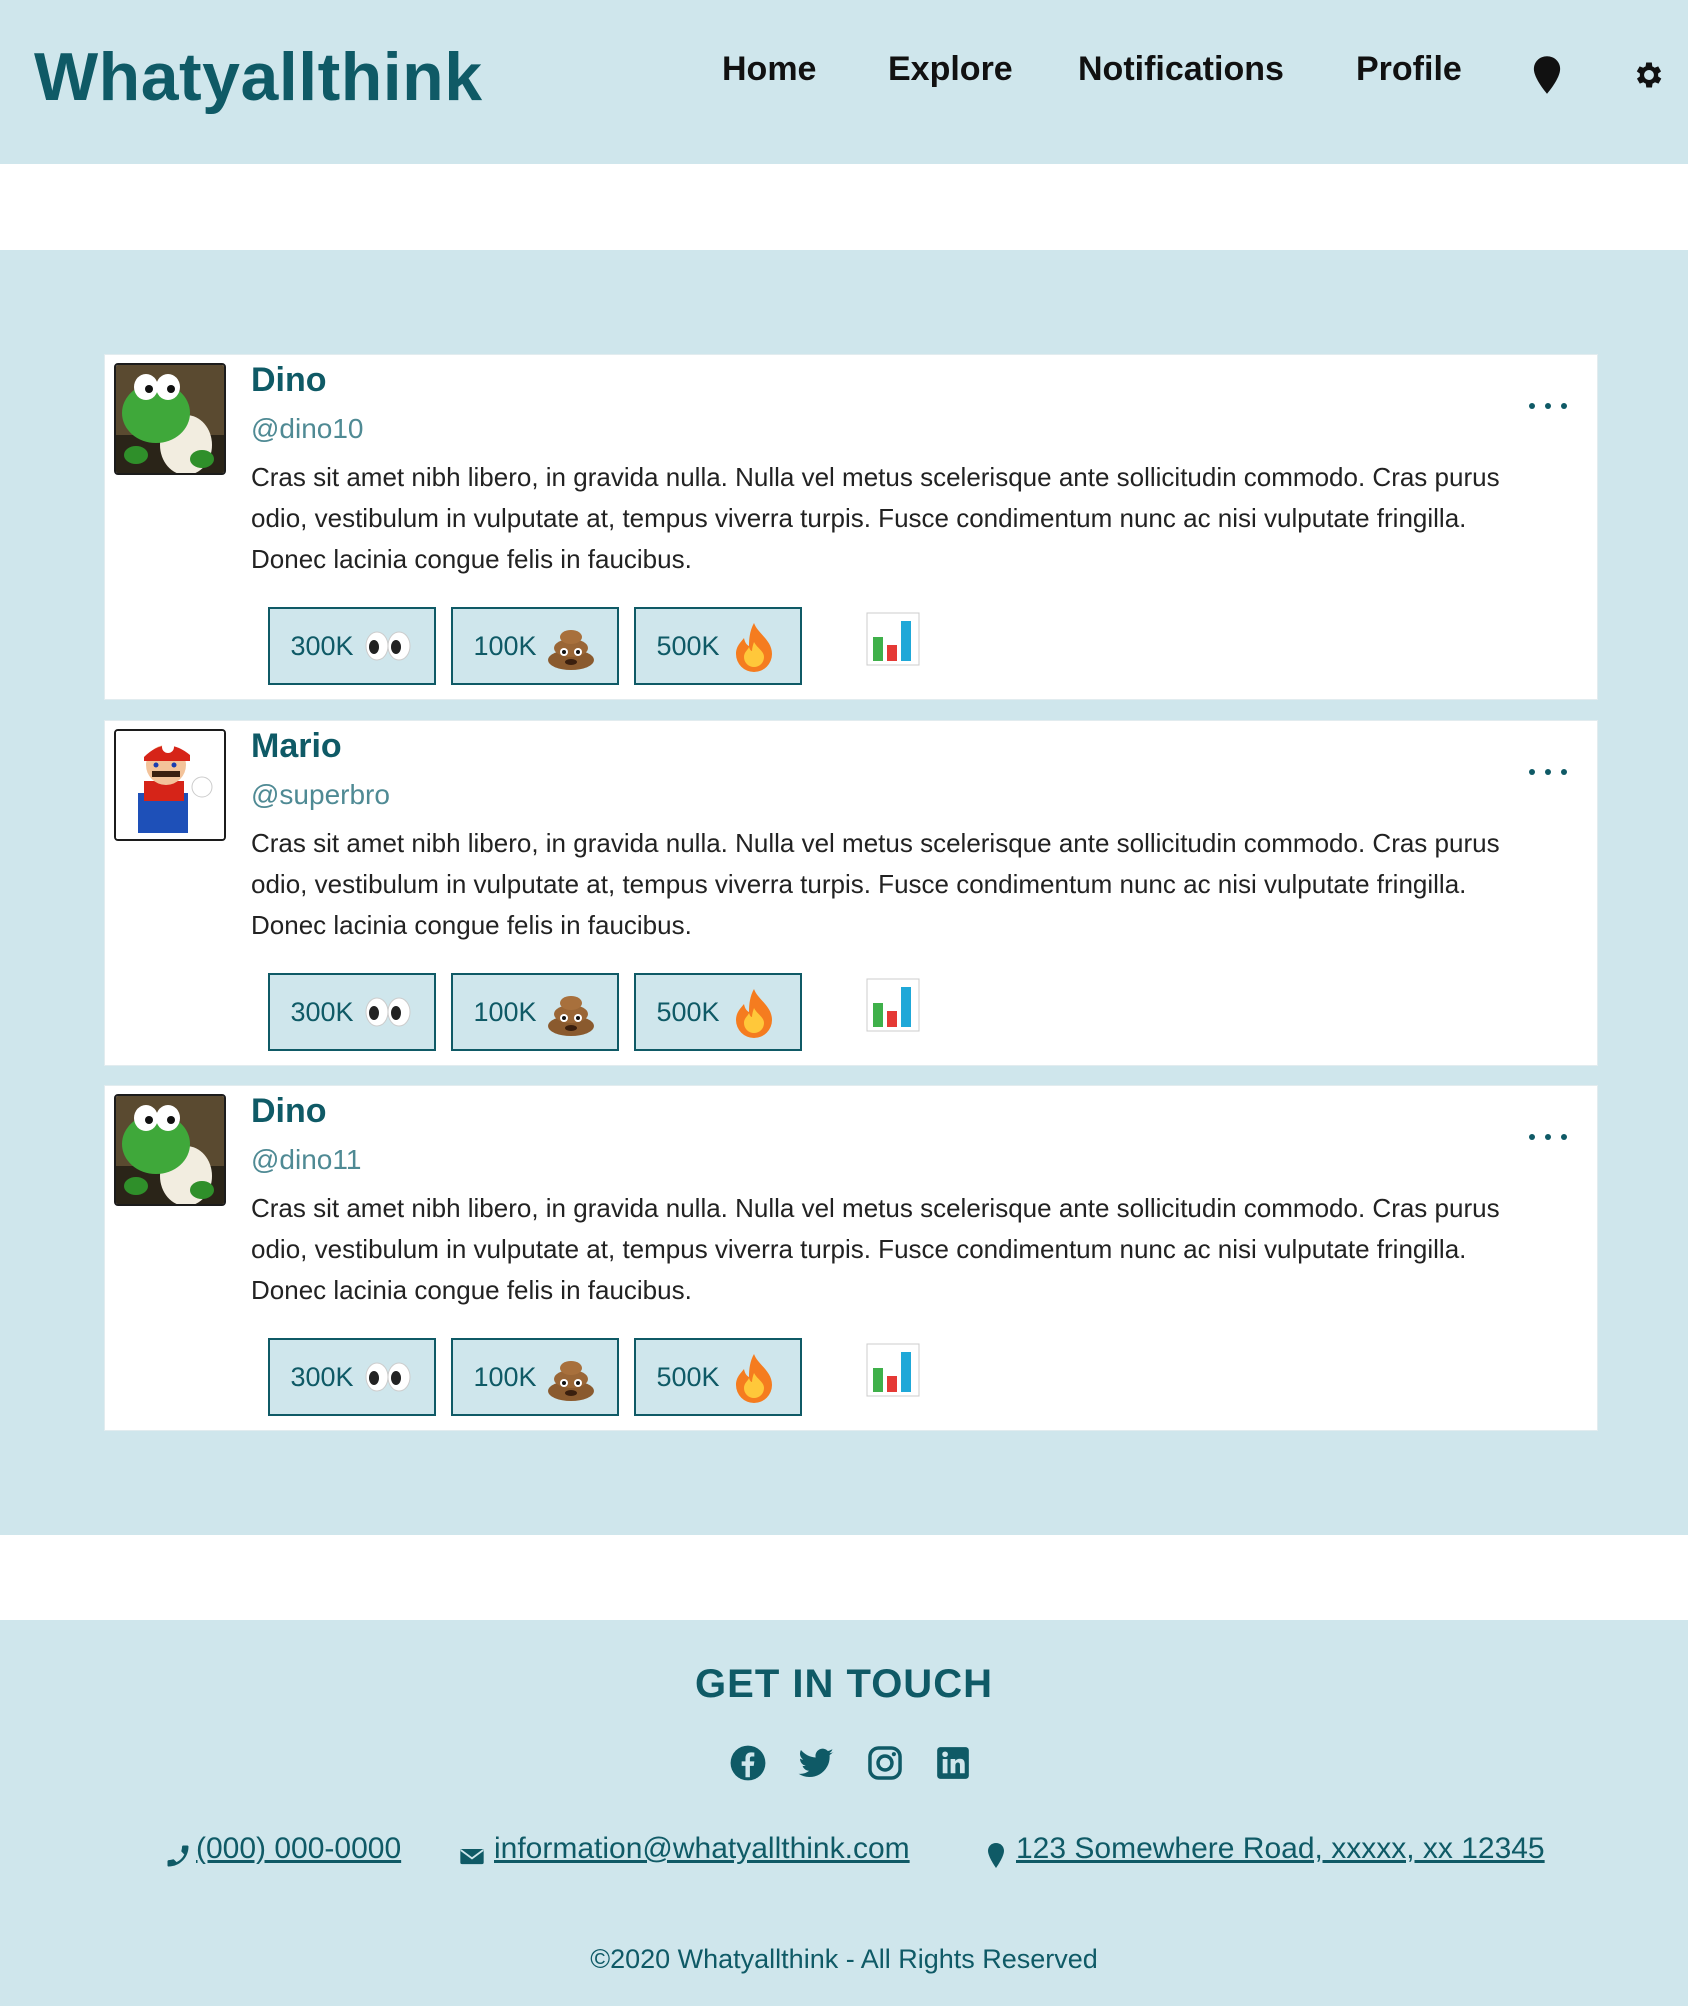  Describe the element at coordinates (1409, 69) in the screenshot. I see `nav-profile: Profile` at that location.